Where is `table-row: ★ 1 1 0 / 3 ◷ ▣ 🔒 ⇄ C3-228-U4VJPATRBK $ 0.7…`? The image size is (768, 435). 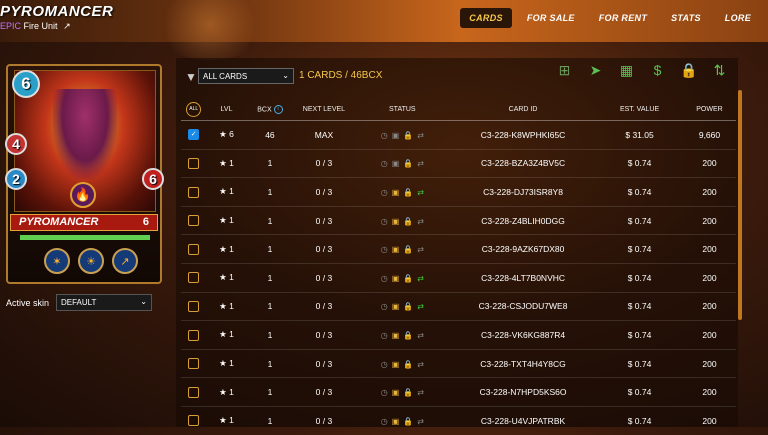
table-row: ★ 1 1 0 / 3 ◷ ▣ 🔒 ⇄ C3-228-U4VJPATRBK $ 0.7… is located at coordinates (458, 420).